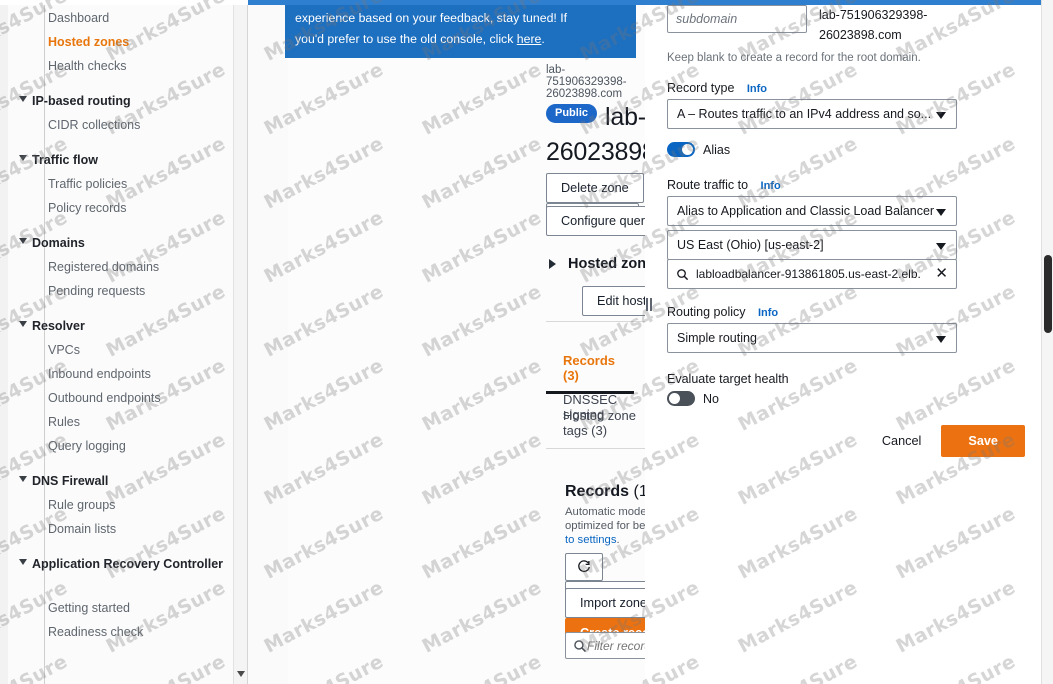  I want to click on record-type-info-link: Info, so click(757, 89).